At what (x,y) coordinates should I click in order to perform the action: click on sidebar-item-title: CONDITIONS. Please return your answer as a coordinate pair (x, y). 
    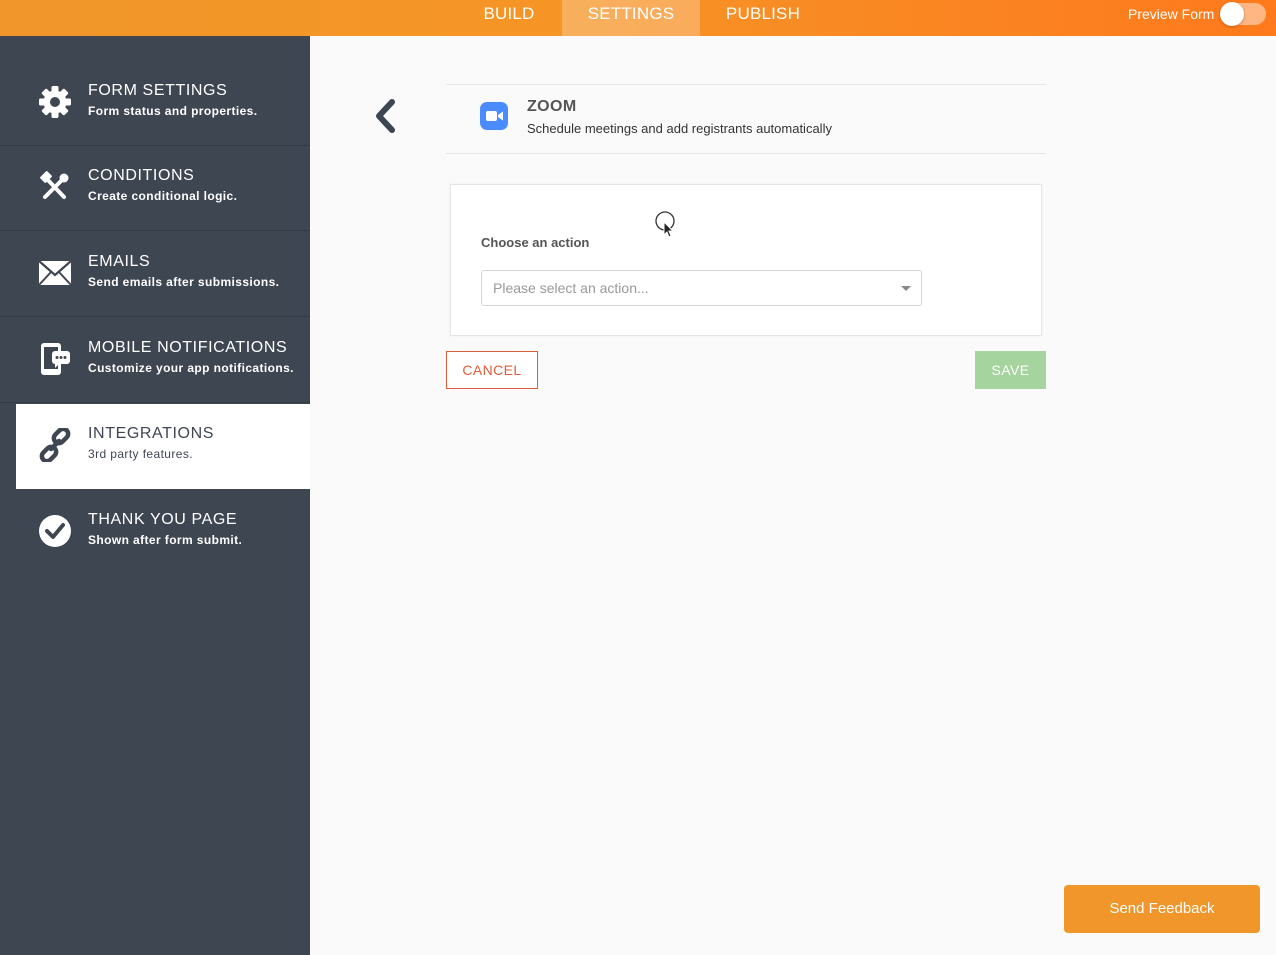
    Looking at the image, I should click on (141, 175).